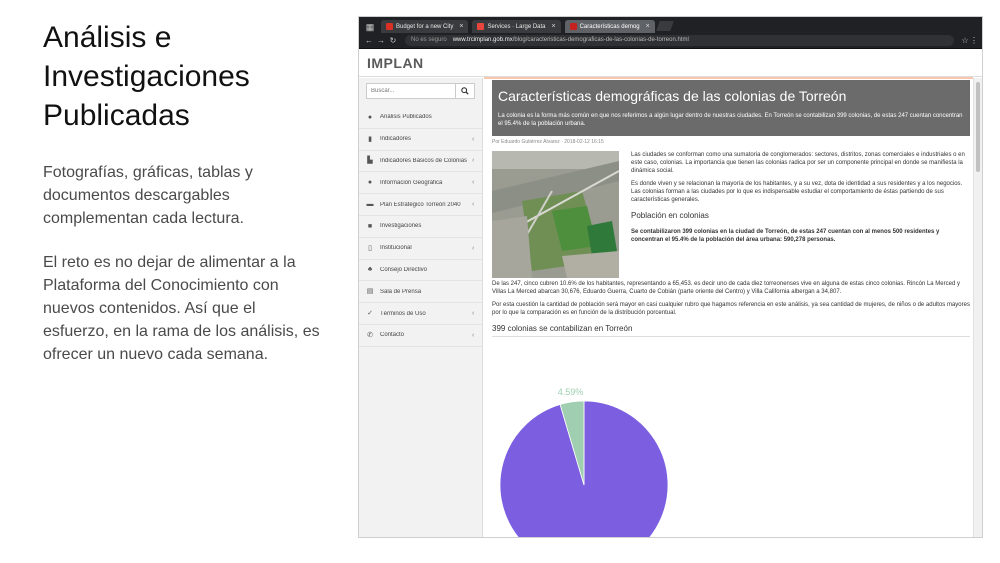  I want to click on sidebar-item-label: Indicadores, so click(396, 139).